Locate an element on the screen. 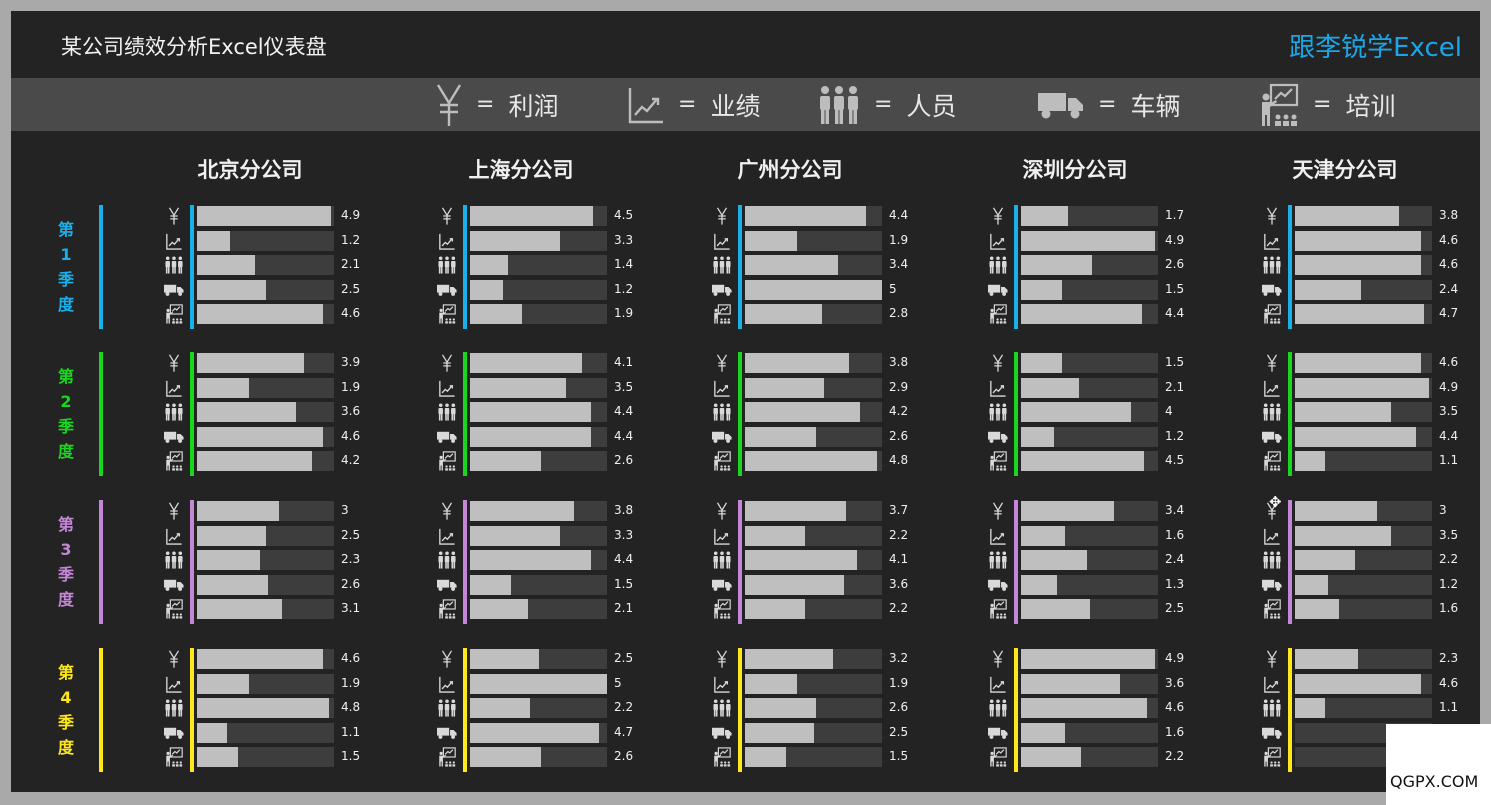 Image resolution: width=1491 pixels, height=805 pixels. panel-q4-beijing: 4.6 1.9 4.8 1.1 1.5 is located at coordinates (310, 710).